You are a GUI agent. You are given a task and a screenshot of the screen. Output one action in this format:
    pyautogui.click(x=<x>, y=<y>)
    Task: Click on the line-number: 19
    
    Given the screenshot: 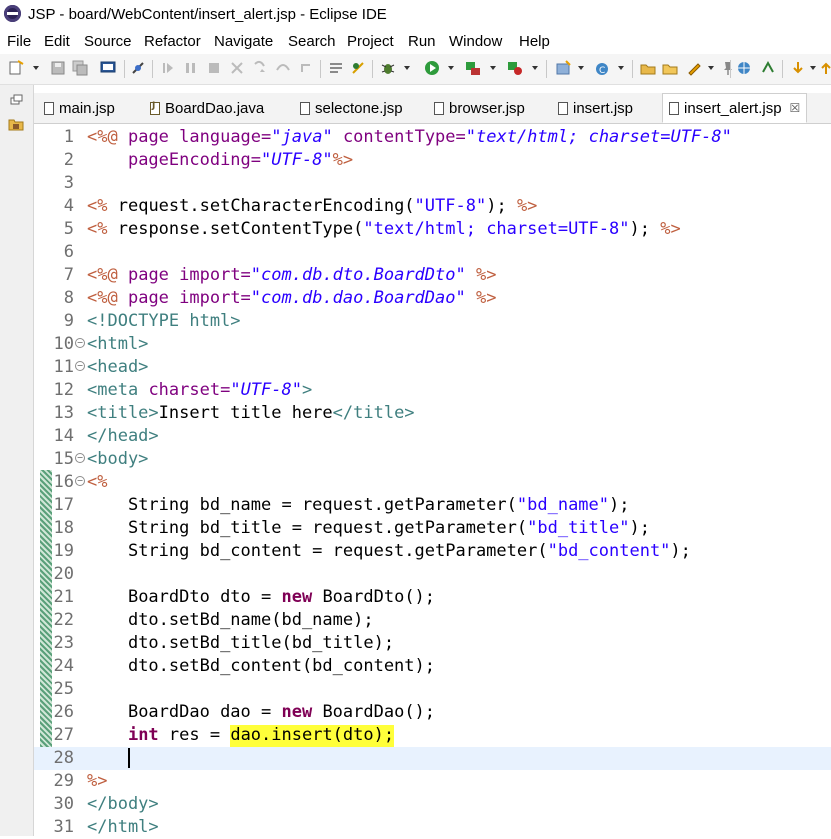 What is the action you would take?
    pyautogui.click(x=63, y=551)
    